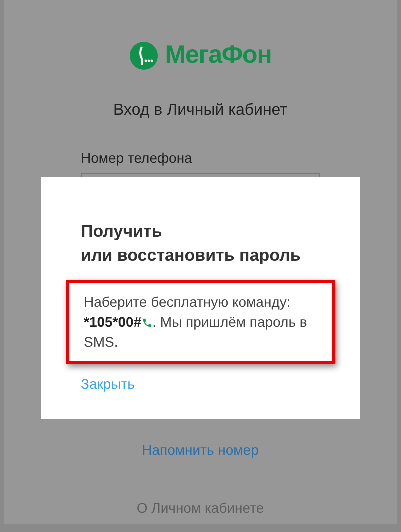 This screenshot has height=532, width=401. Describe the element at coordinates (137, 158) in the screenshot. I see `phone-label: Номер телефона` at that location.